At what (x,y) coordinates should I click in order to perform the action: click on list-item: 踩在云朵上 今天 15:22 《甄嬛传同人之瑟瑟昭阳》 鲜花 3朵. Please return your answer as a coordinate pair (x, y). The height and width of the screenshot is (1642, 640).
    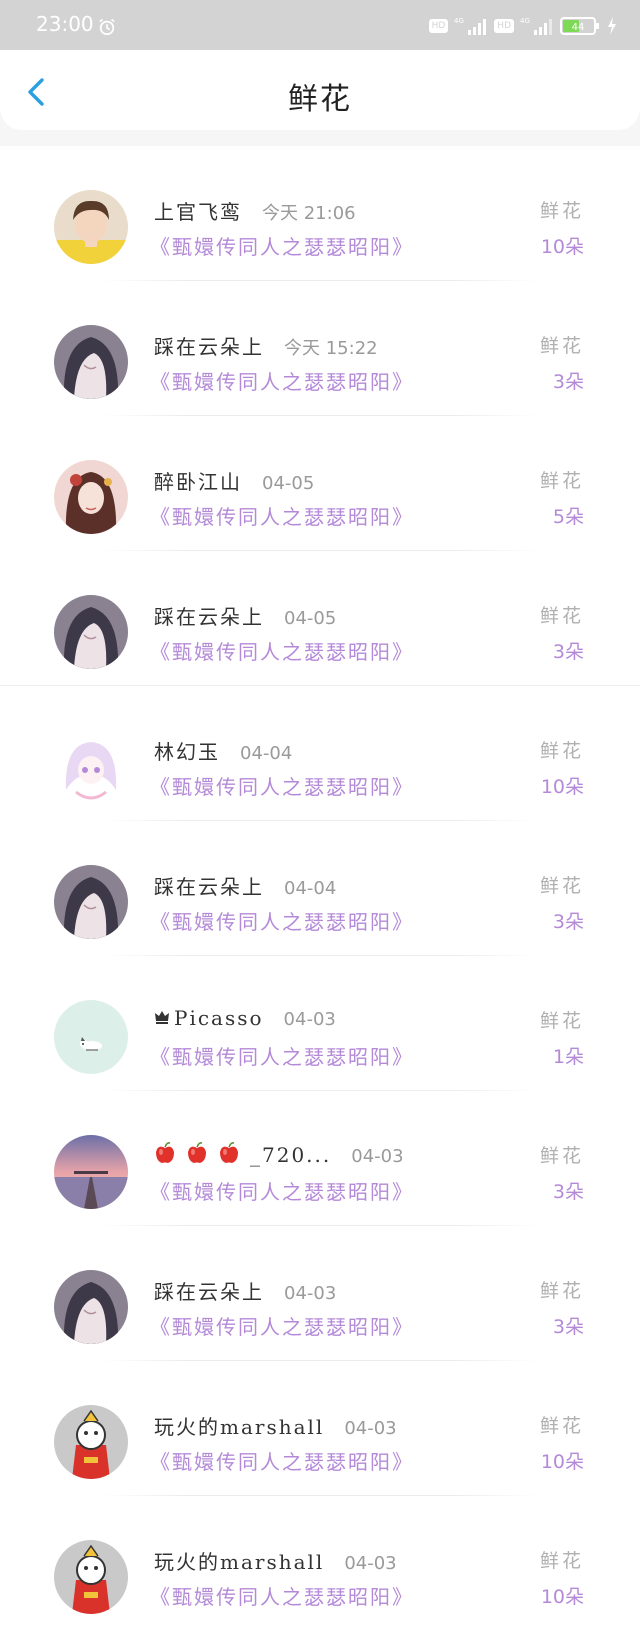
    Looking at the image, I should click on (320, 348).